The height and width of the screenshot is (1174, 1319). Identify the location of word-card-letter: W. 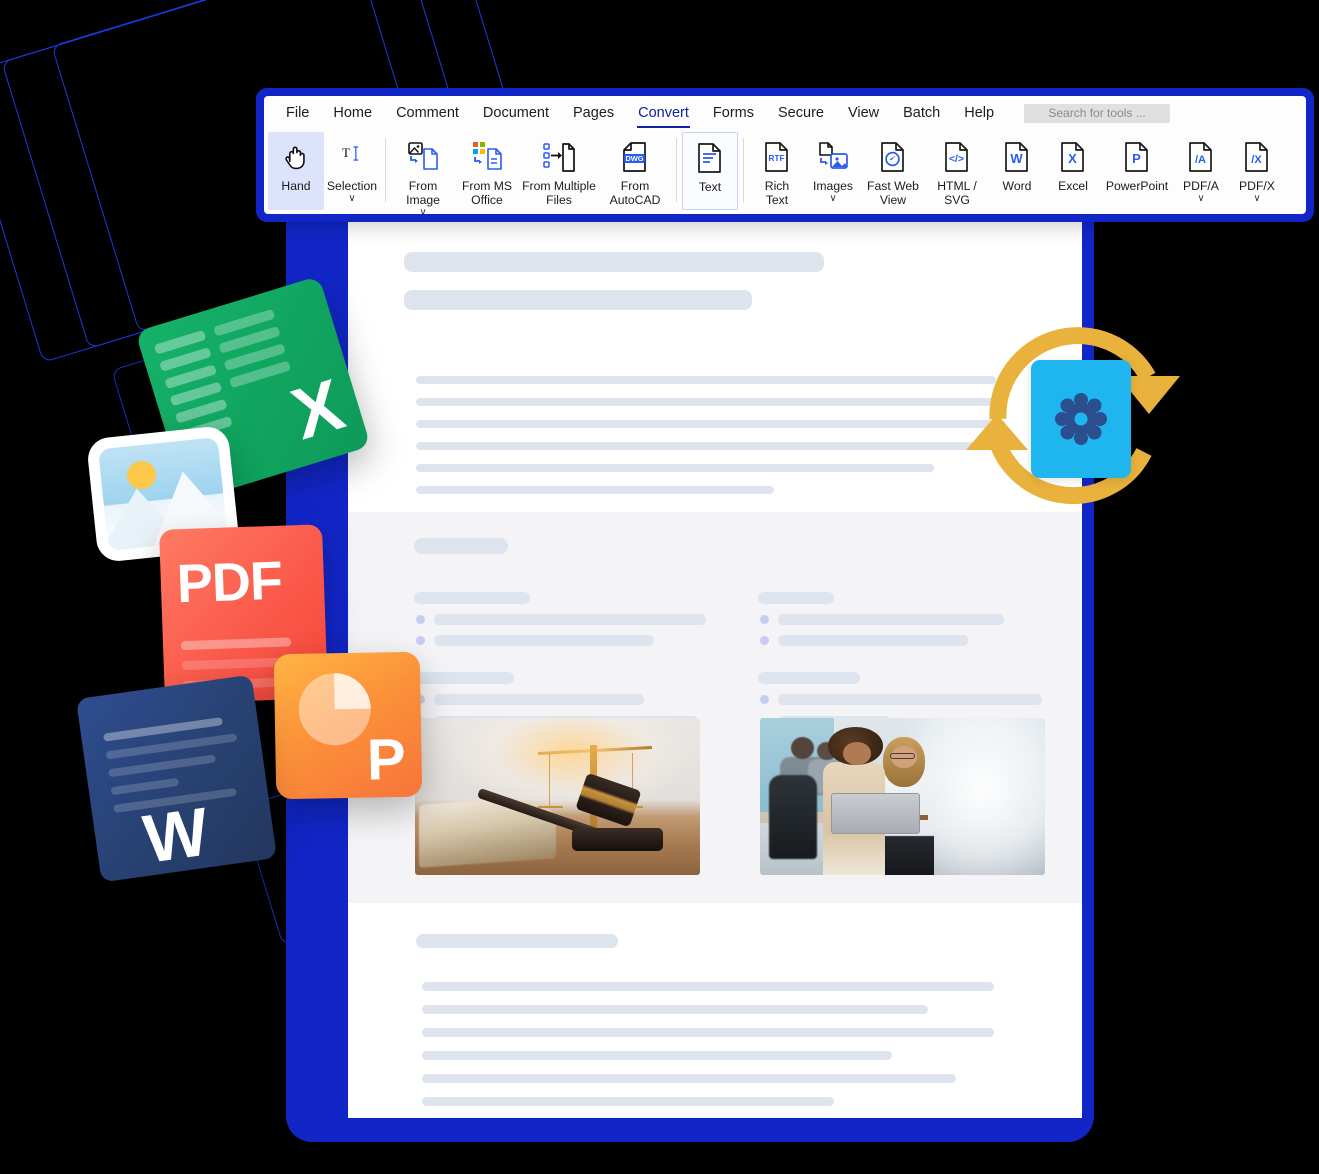
(176, 835).